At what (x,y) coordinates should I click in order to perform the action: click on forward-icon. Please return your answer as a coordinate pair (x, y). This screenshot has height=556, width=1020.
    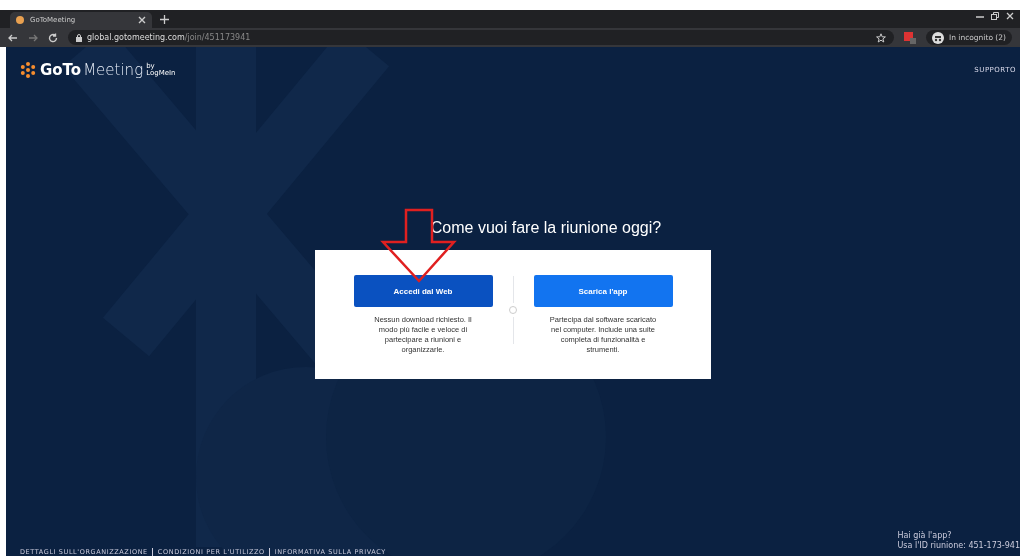
    Looking at the image, I should click on (33, 37).